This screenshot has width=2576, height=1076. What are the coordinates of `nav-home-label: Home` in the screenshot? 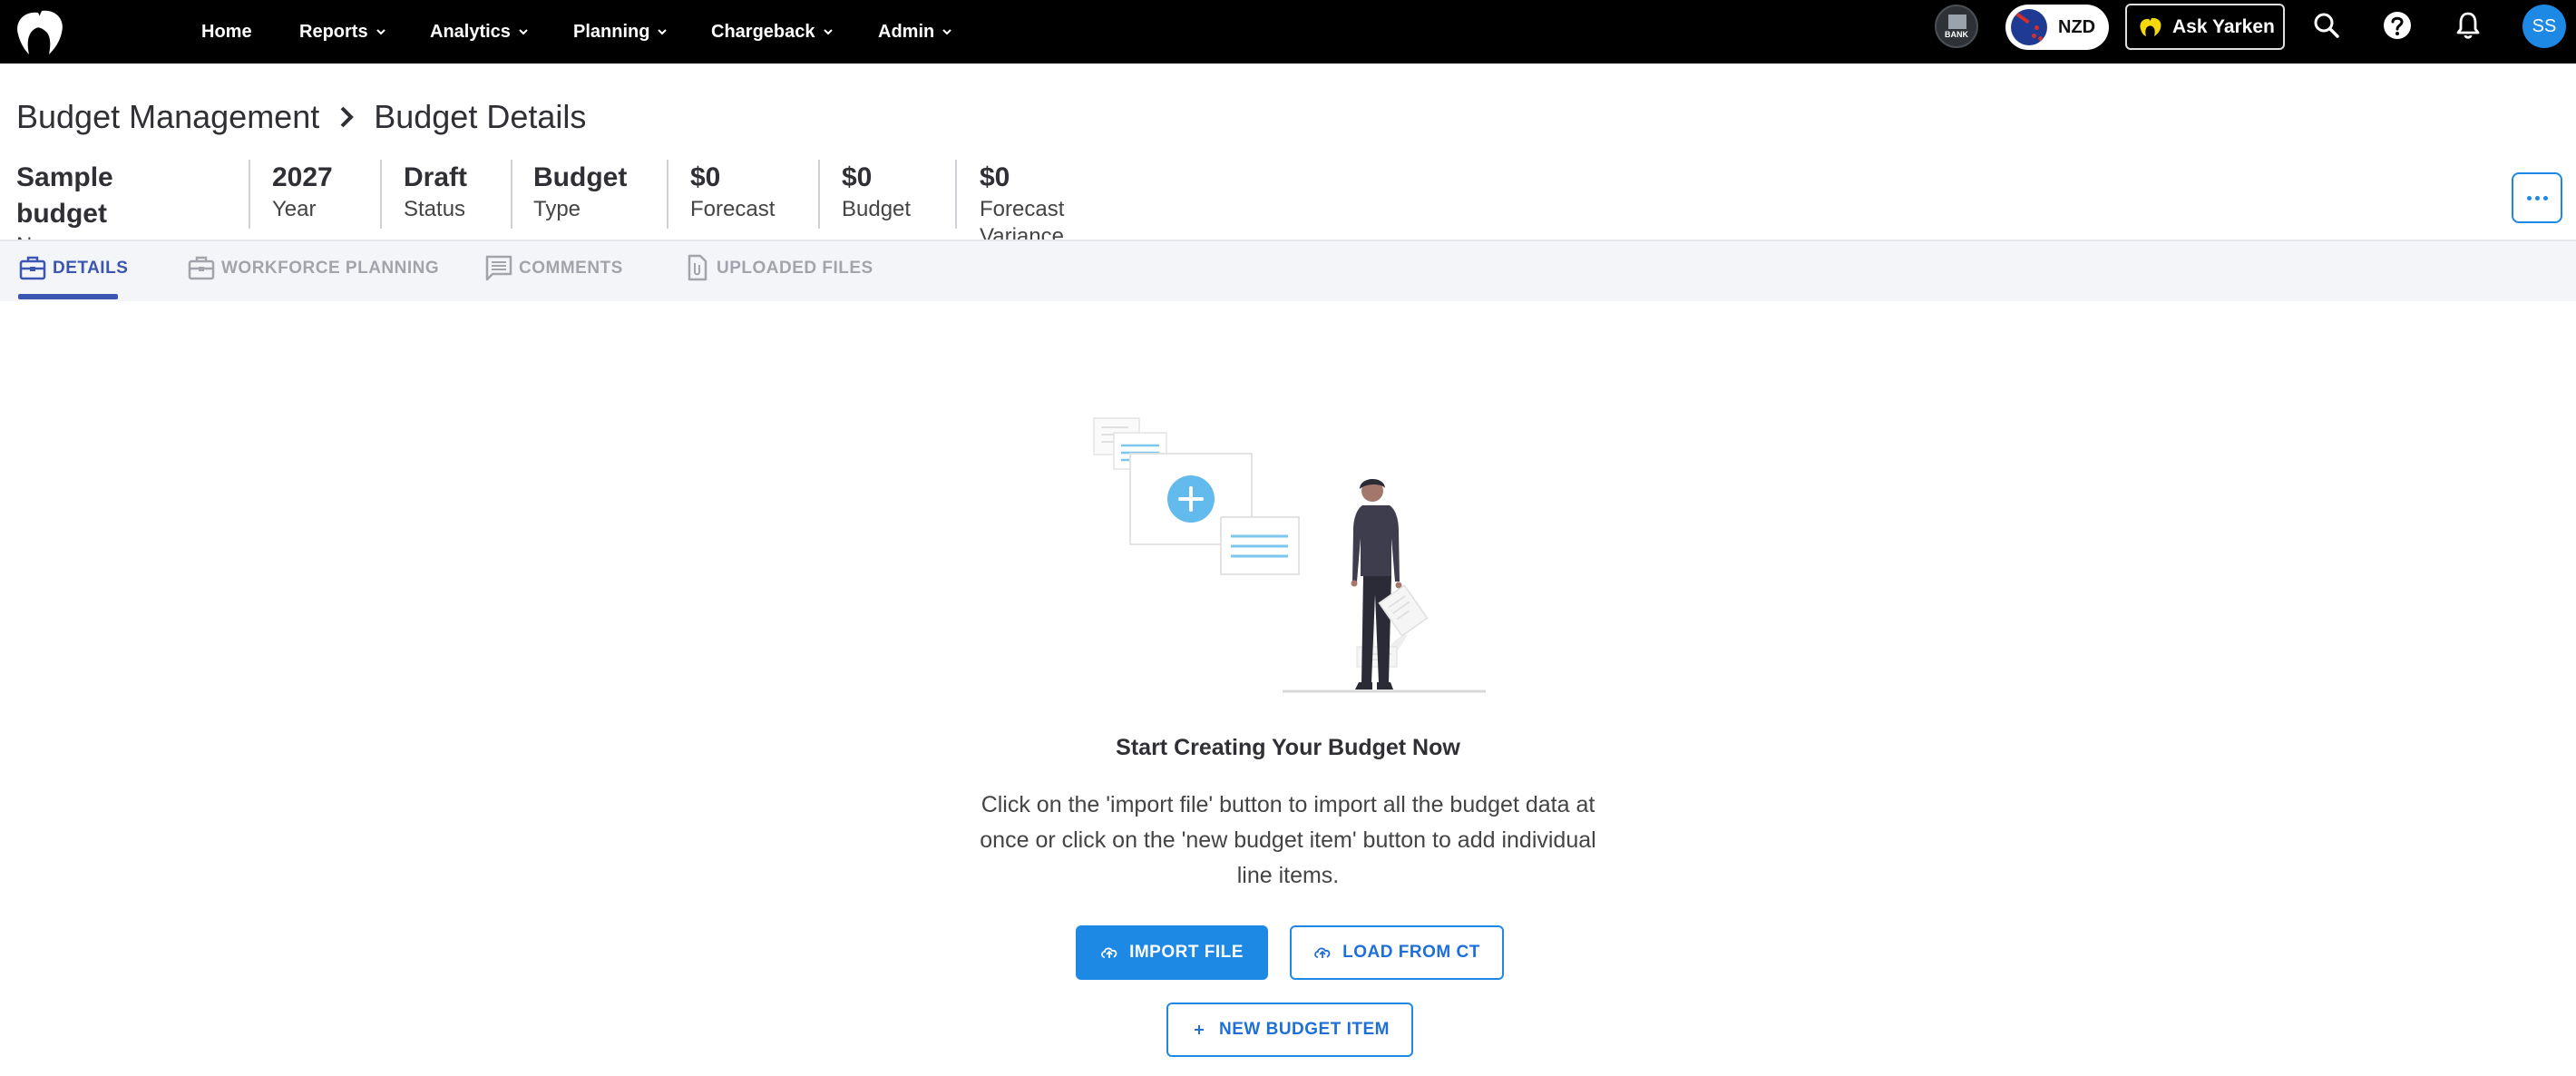 It's located at (226, 31).